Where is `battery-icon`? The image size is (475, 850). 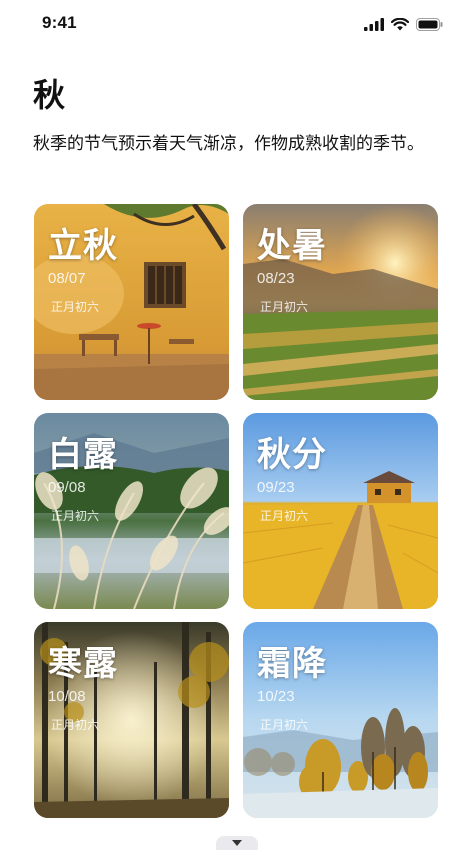
battery-icon is located at coordinates (429, 24).